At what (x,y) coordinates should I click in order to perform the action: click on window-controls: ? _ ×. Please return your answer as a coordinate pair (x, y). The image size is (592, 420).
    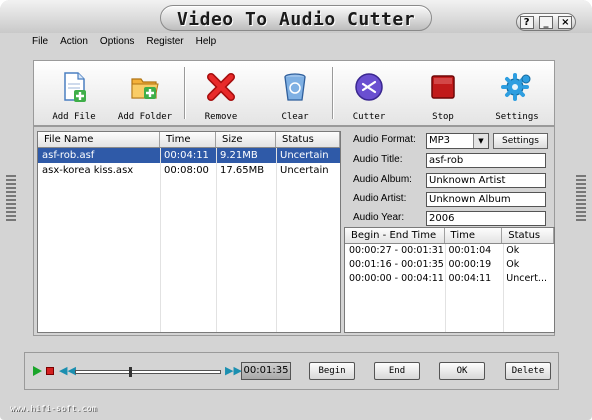
    Looking at the image, I should click on (546, 22).